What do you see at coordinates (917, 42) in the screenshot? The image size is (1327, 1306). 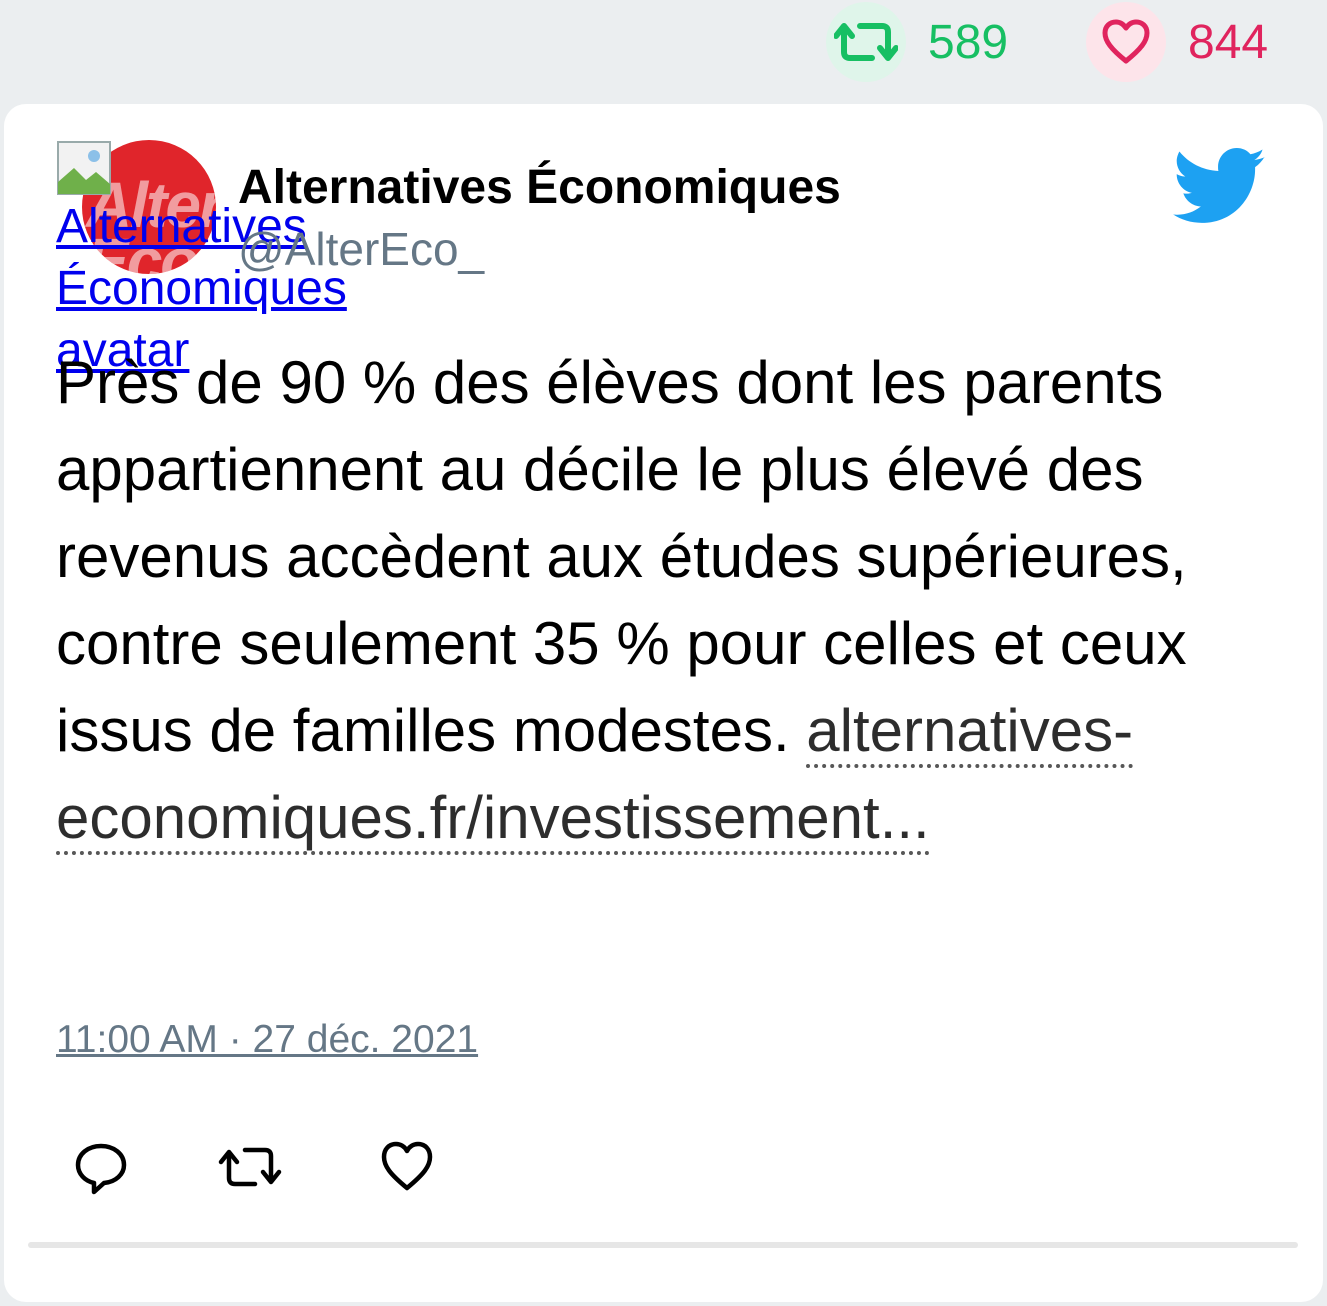 I see `retweet-stat: 589` at bounding box center [917, 42].